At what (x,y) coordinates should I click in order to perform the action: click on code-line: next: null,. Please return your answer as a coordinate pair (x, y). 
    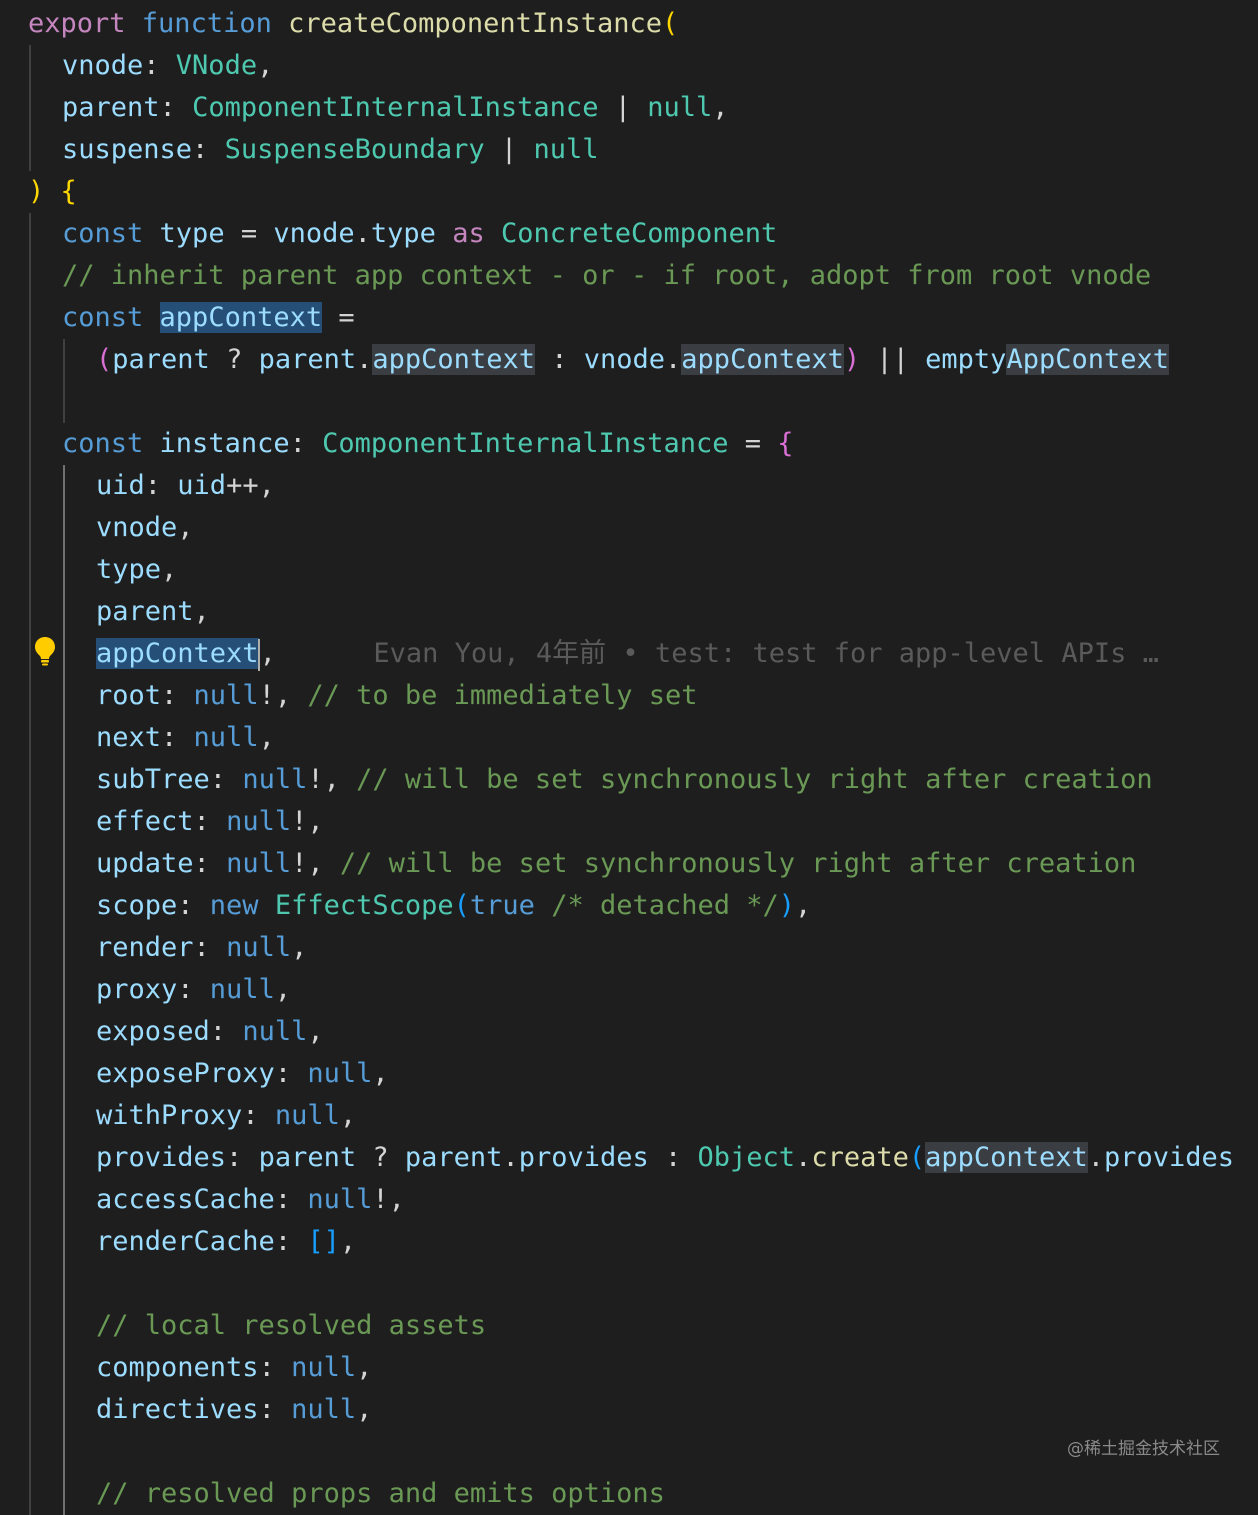
    Looking at the image, I should click on (629, 738).